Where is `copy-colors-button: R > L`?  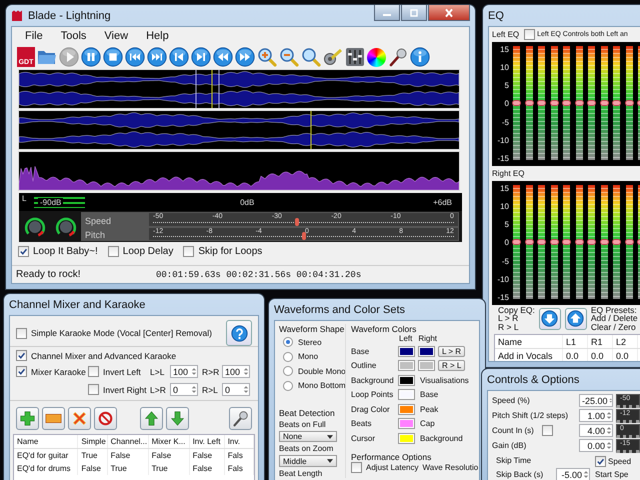 copy-colors-button: R > L is located at coordinates (452, 366).